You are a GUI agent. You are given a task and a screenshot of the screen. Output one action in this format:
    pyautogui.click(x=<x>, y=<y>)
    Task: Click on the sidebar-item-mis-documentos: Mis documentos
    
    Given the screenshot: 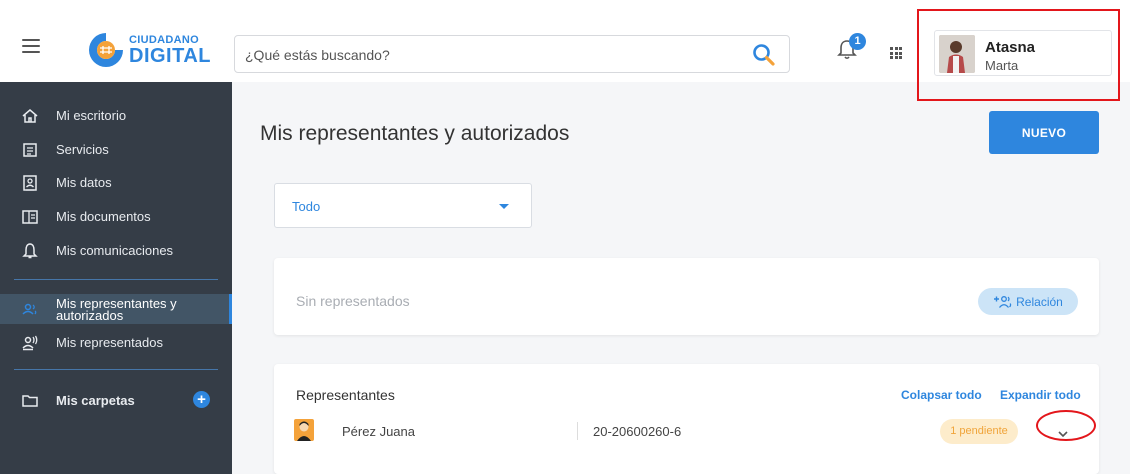 What is the action you would take?
    pyautogui.click(x=116, y=217)
    